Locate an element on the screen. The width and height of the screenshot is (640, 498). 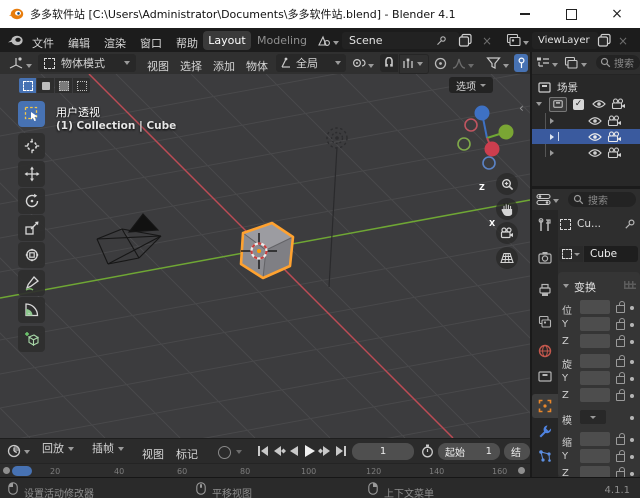
select-mode-extend is located at coordinates (45, 85).